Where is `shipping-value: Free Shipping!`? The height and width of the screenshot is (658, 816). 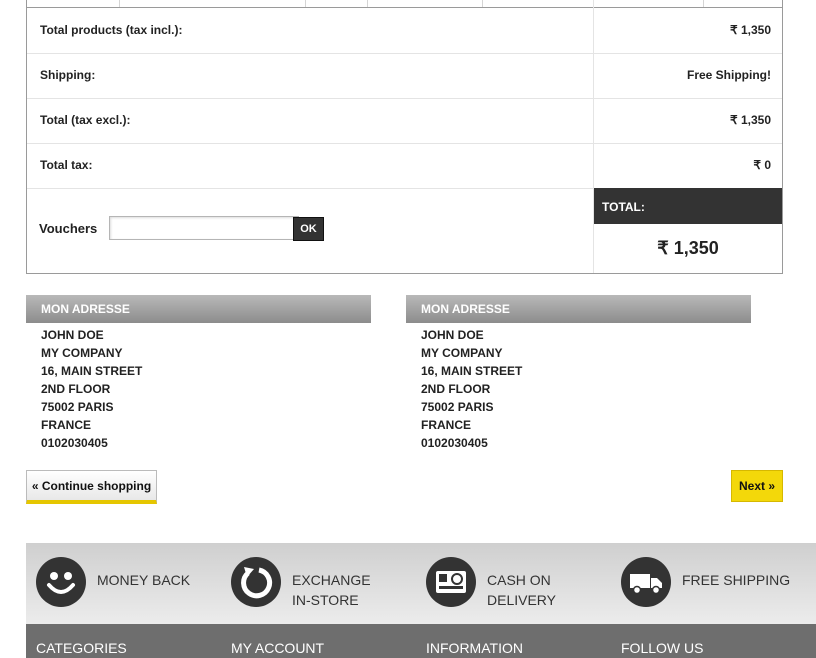
shipping-value: Free Shipping! is located at coordinates (729, 75).